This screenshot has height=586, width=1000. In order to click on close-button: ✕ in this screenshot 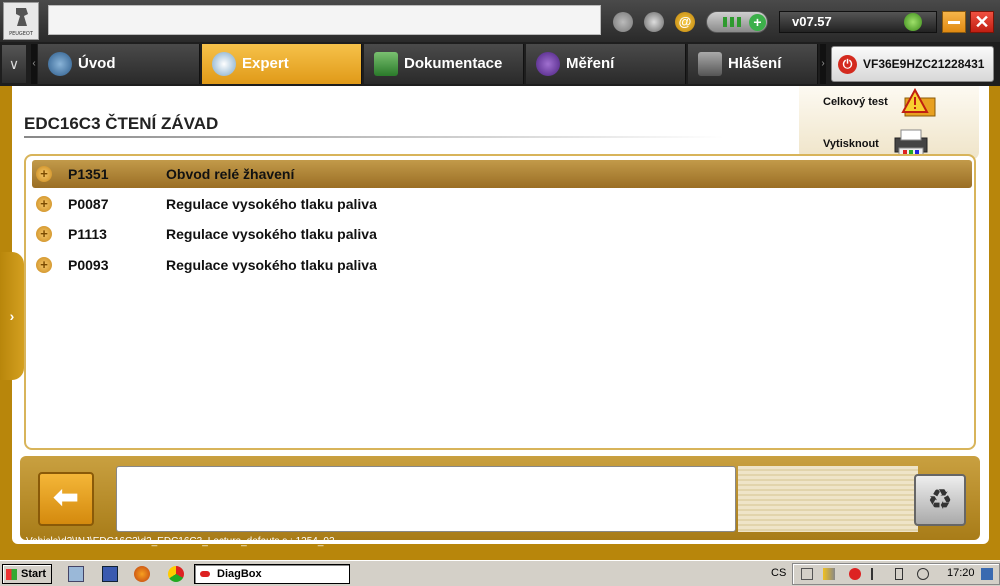, I will do `click(982, 22)`.